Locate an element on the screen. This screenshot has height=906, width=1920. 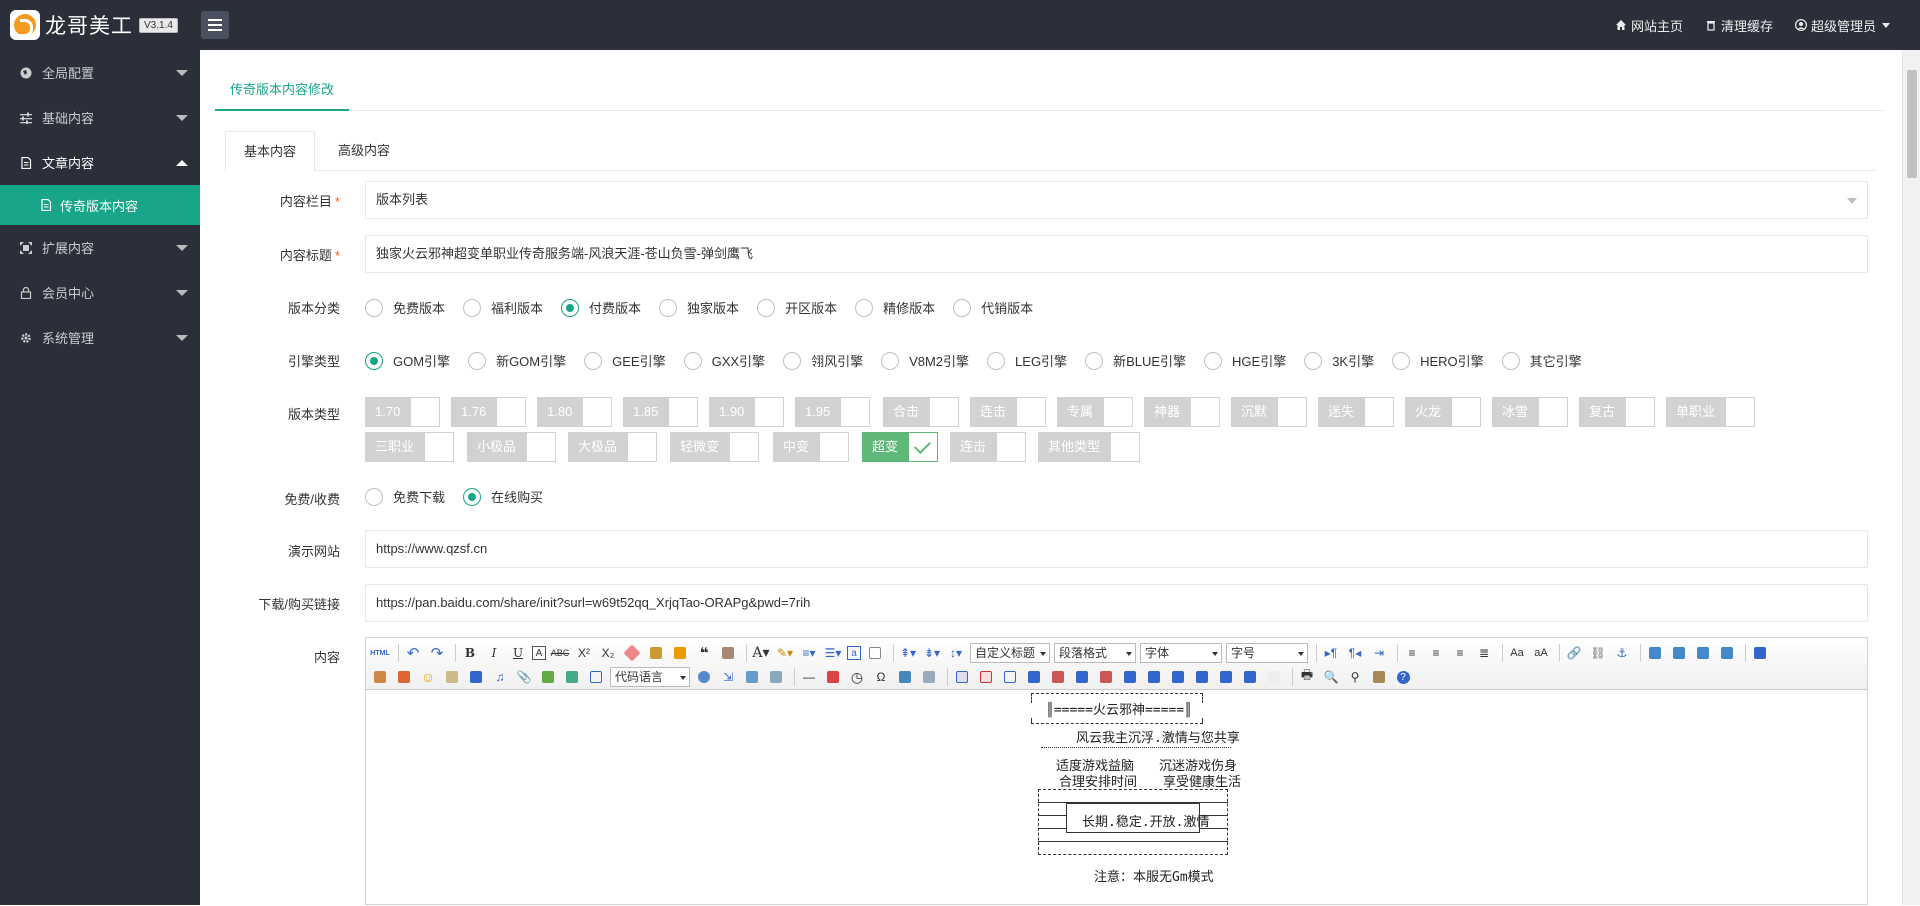
checkbox-chip: 三职业 is located at coordinates (410, 447).